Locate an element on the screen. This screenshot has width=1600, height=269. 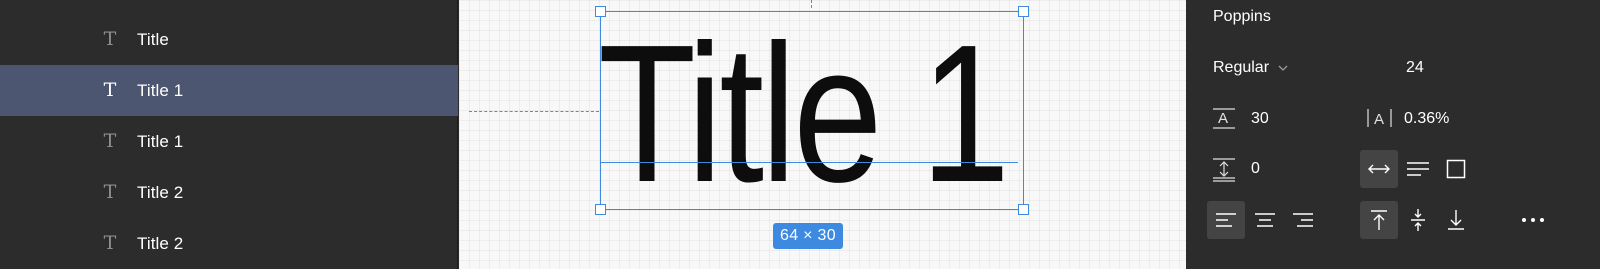
layer-item-selected: T Title 1 is located at coordinates (229, 90).